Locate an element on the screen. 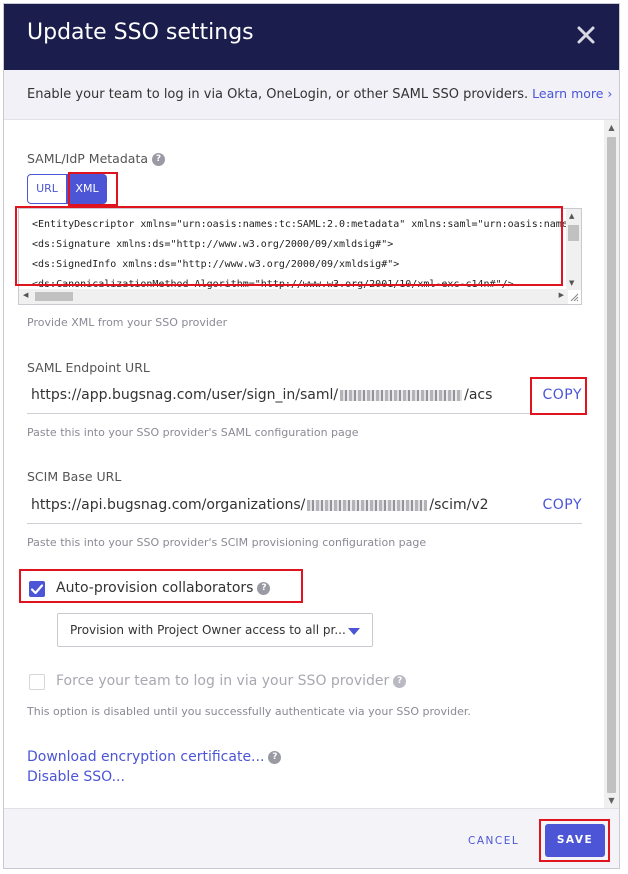  chevron-down-icon is located at coordinates (354, 631).